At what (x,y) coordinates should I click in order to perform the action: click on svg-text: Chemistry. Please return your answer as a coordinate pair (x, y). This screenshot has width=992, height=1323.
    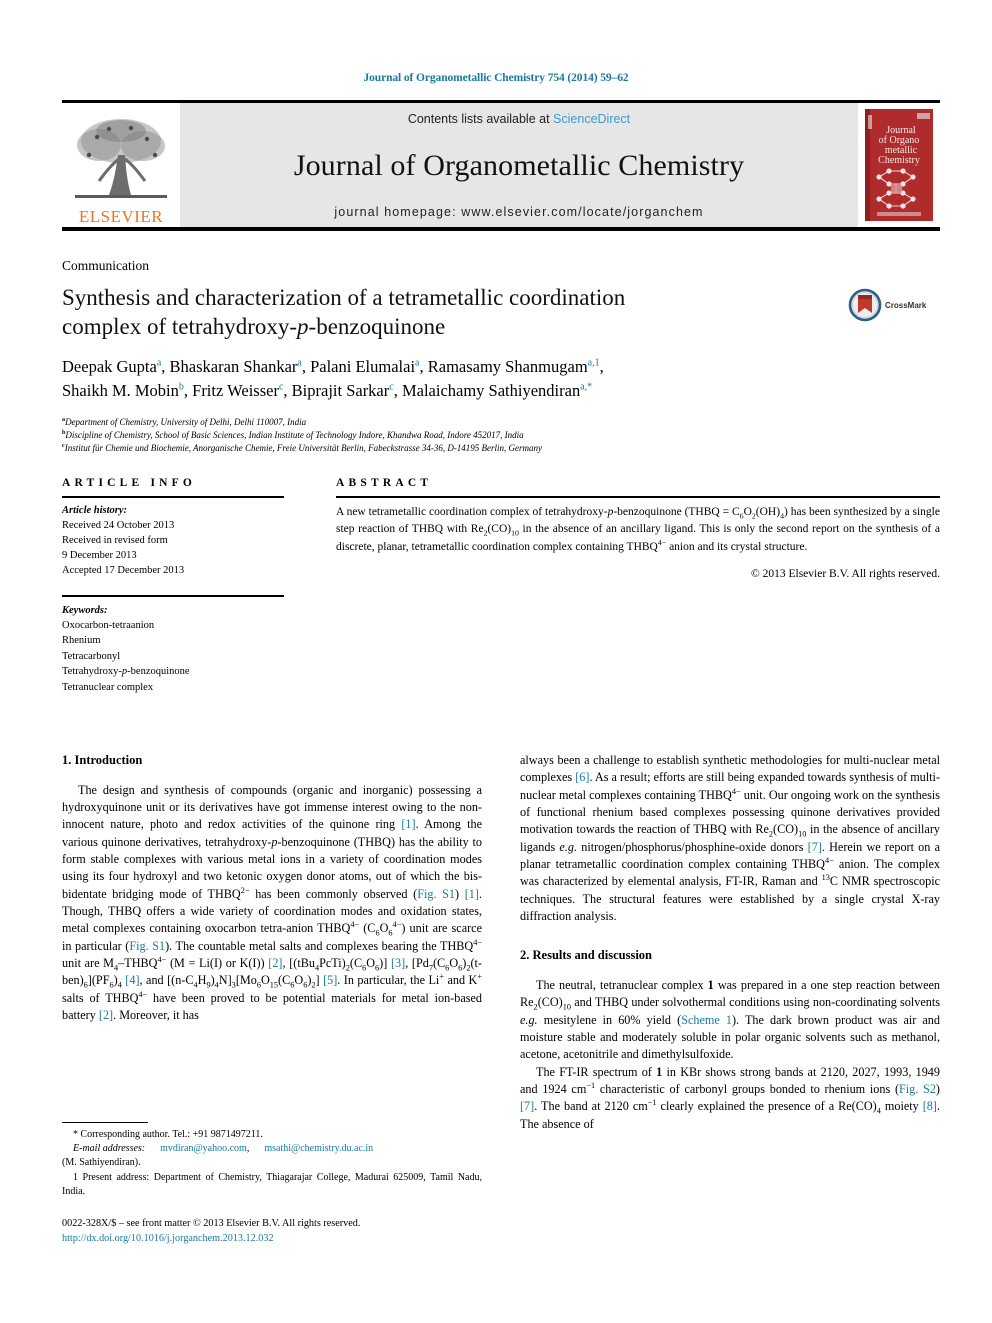
    Looking at the image, I should click on (899, 160).